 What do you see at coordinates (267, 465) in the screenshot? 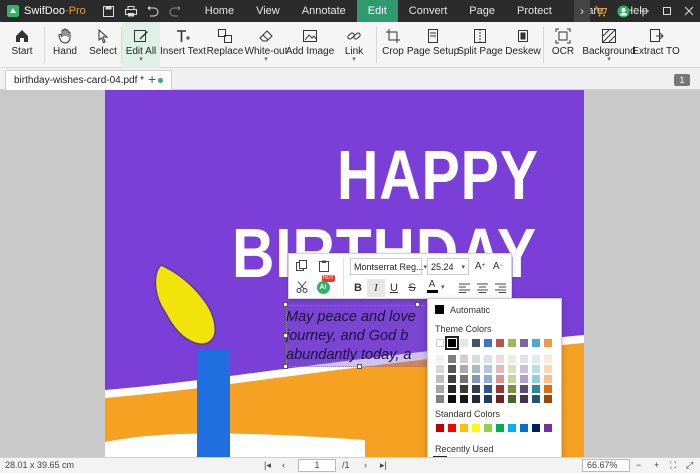
I see `first-page-icon: |◂` at bounding box center [267, 465].